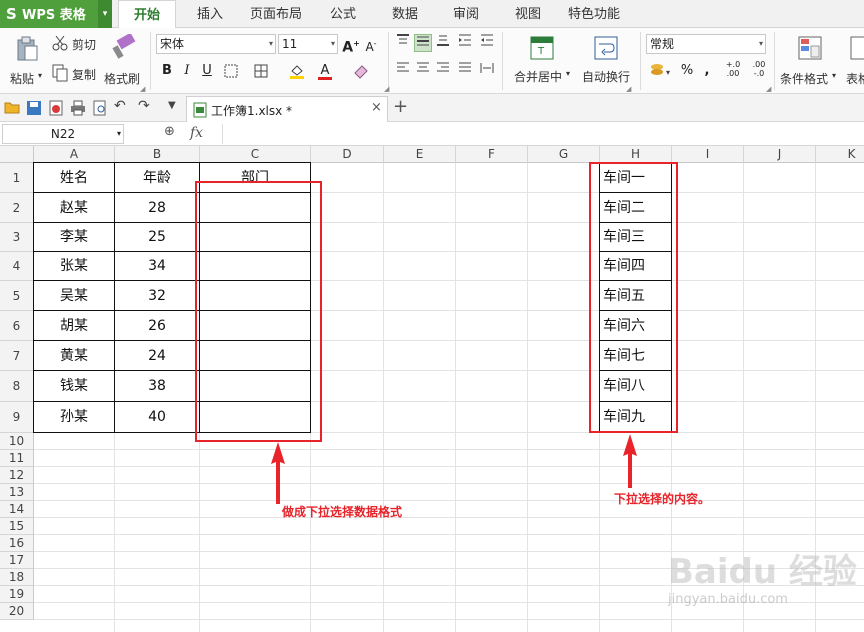 Image resolution: width=864 pixels, height=632 pixels. Describe the element at coordinates (17, 296) in the screenshot. I see `row-header-5: 5` at that location.